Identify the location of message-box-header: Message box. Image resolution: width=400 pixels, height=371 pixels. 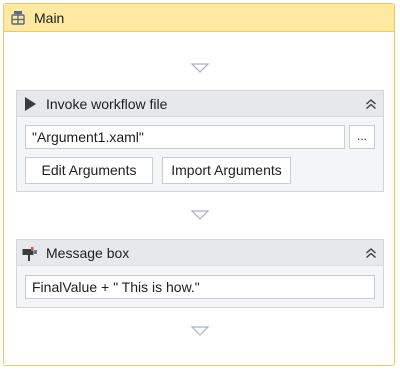
(200, 253).